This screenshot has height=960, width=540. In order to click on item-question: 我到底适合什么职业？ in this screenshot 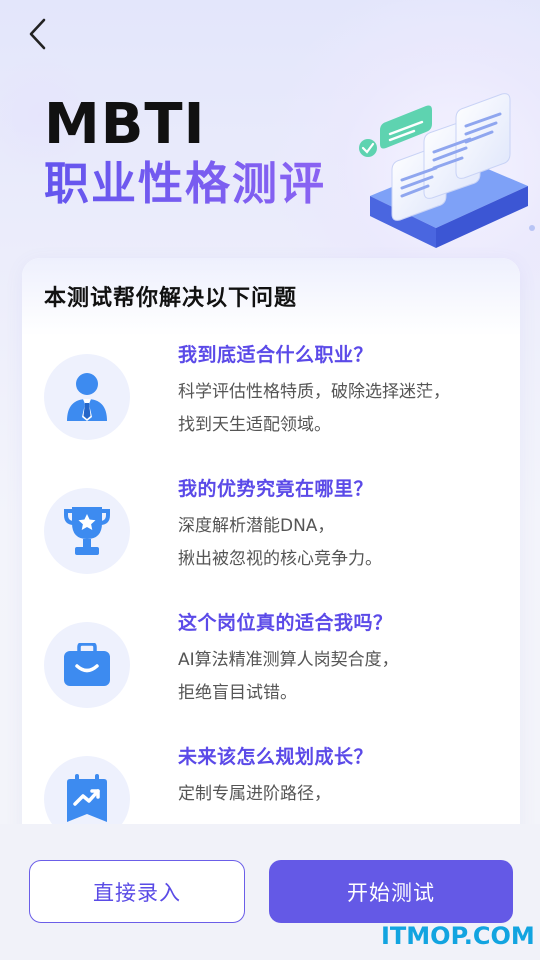, I will do `click(276, 355)`.